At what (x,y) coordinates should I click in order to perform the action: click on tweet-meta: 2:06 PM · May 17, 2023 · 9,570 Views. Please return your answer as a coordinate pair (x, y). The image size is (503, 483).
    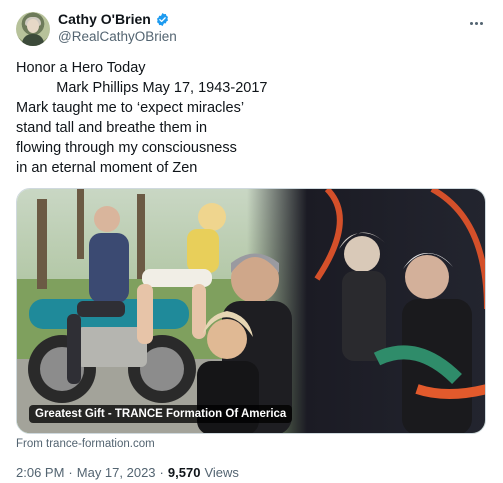
    Looking at the image, I should click on (127, 472).